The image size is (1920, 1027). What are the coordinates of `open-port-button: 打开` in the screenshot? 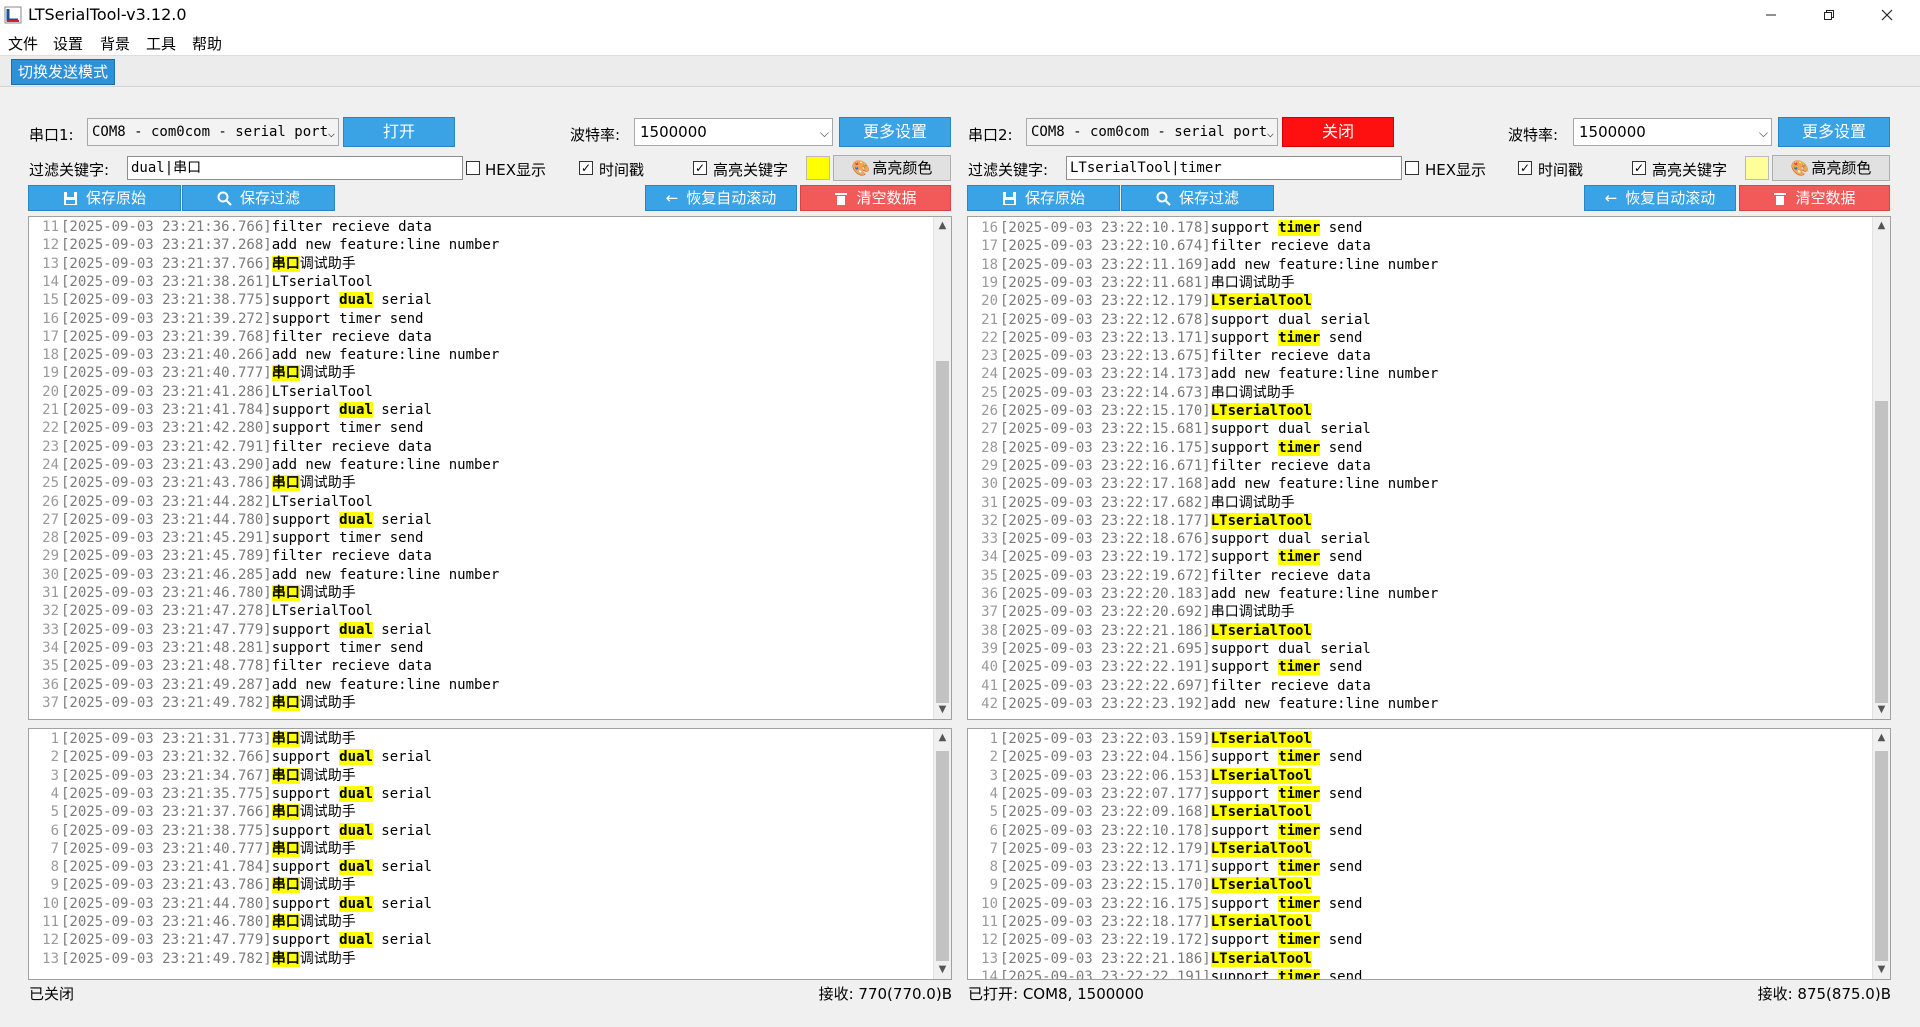 It's located at (399, 132).